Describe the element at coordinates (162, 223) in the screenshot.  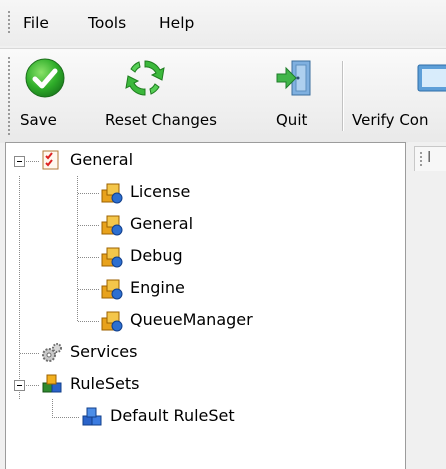
I see `tree-node-general-settings-label: General` at that location.